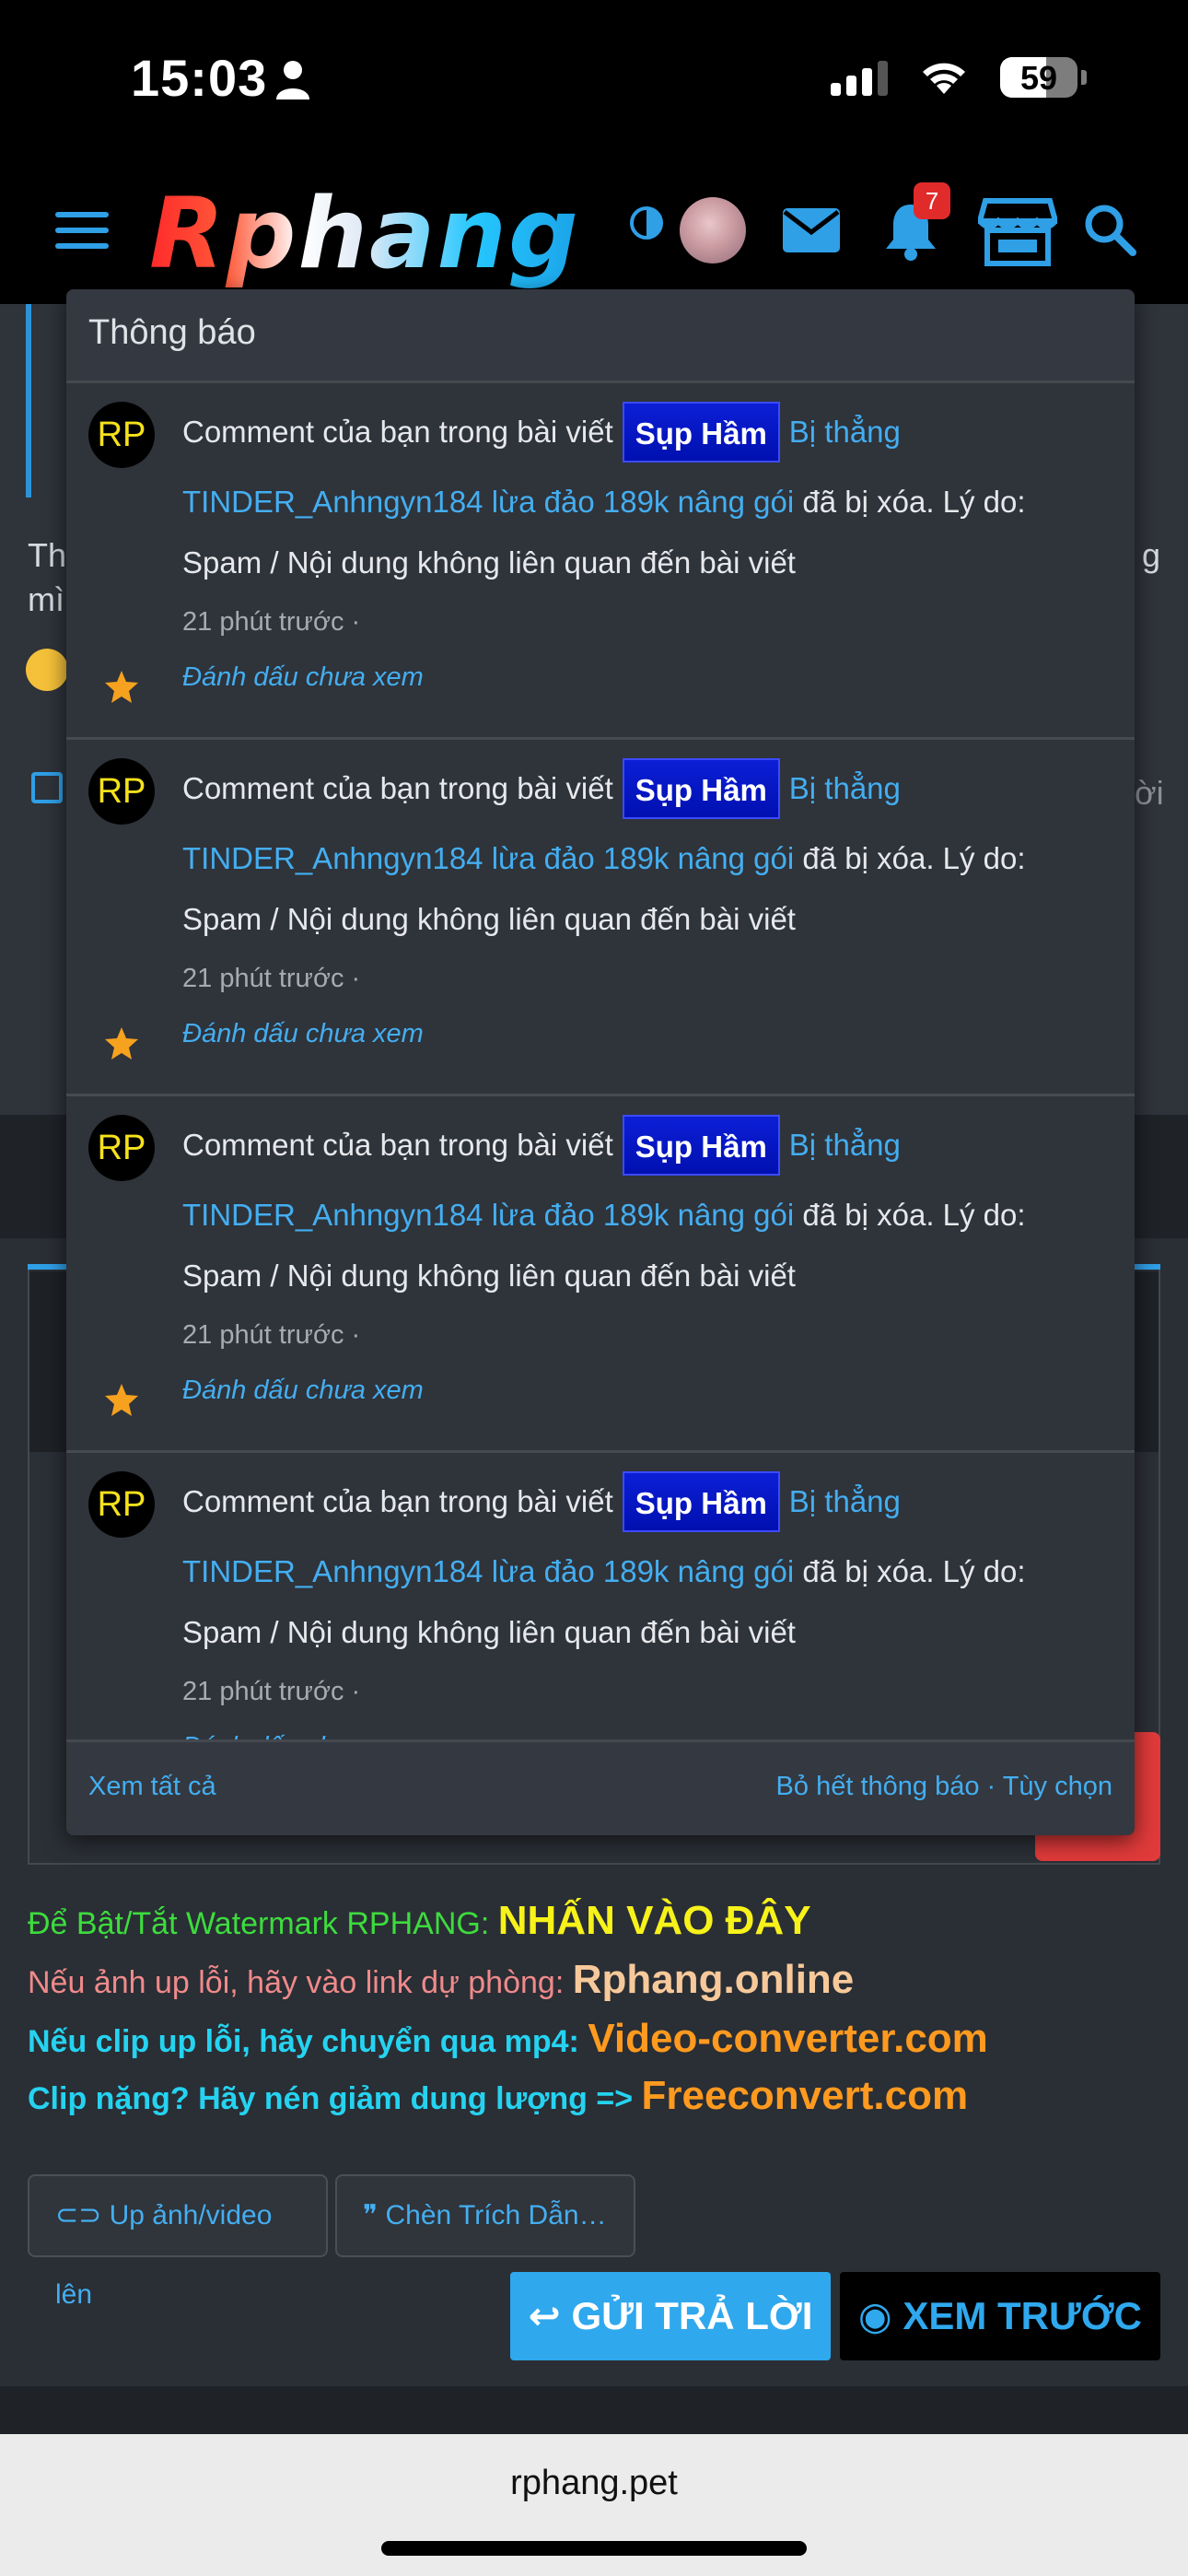  Describe the element at coordinates (600, 336) in the screenshot. I see `popup-title: Thông báo` at that location.